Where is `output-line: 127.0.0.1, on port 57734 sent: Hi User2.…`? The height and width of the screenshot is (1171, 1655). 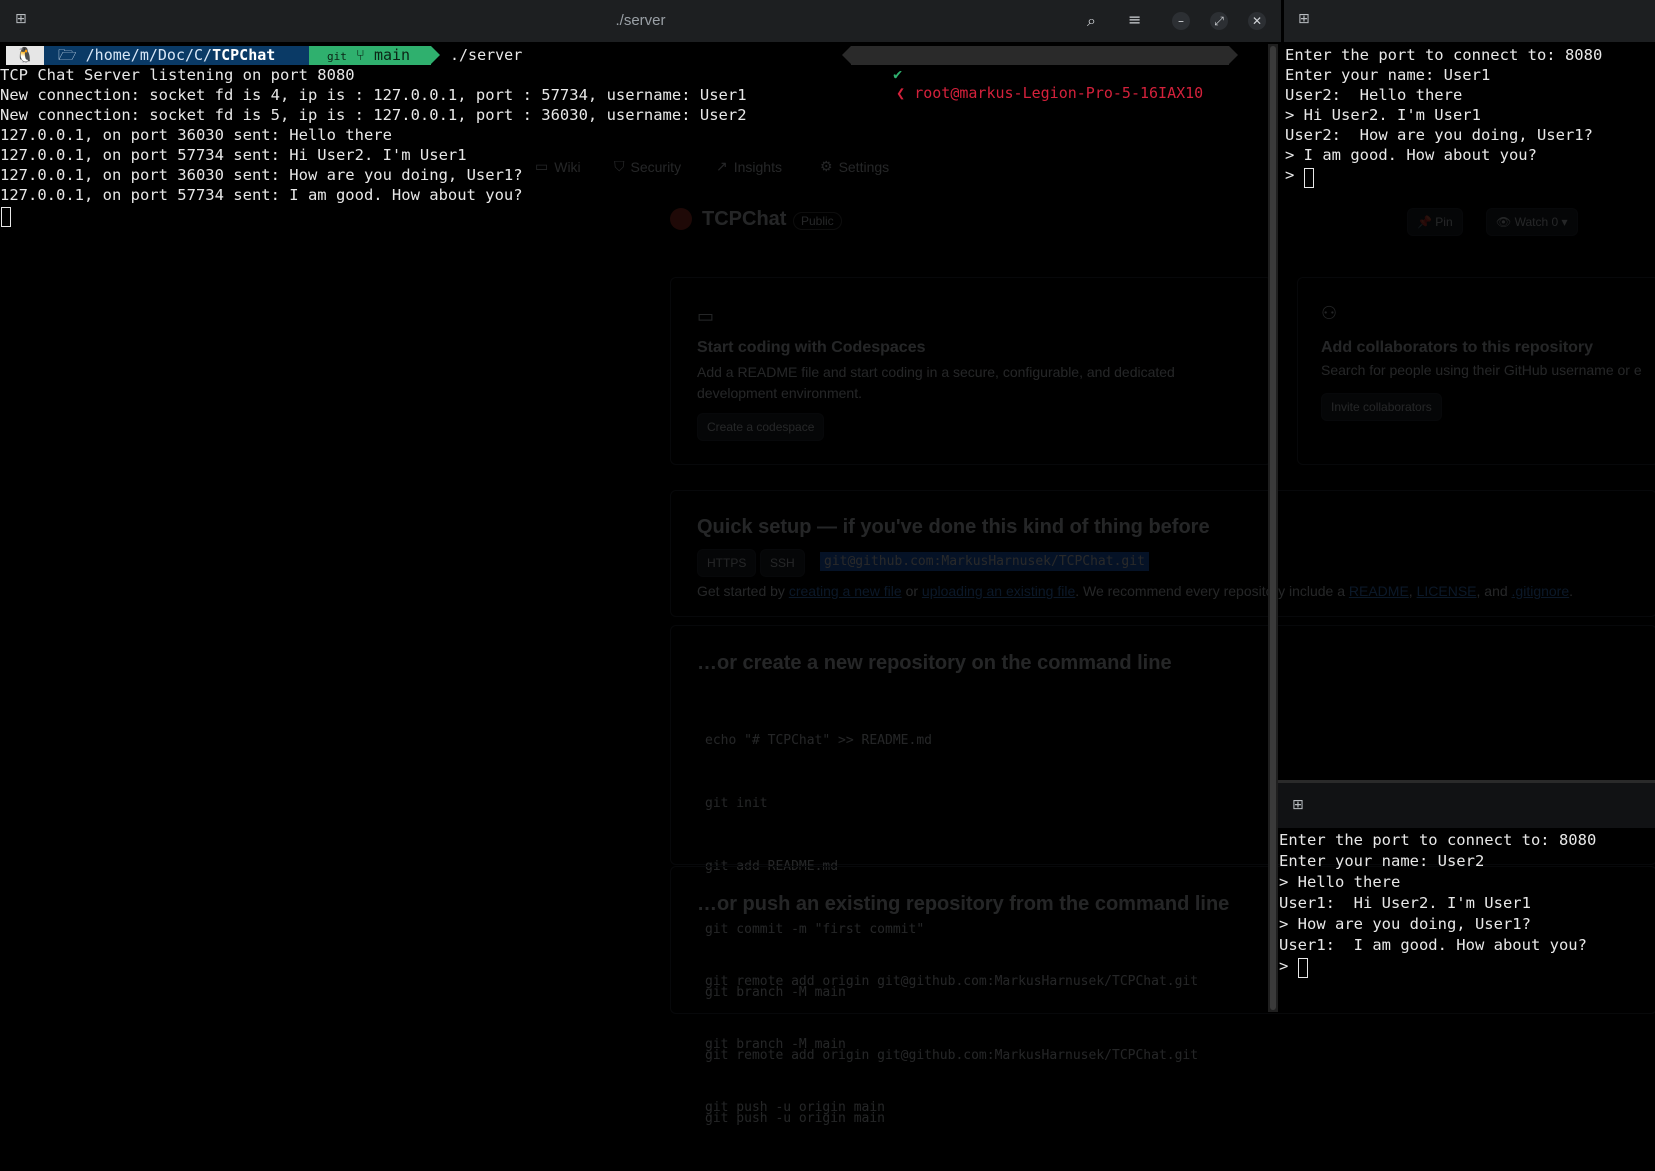
output-line: 127.0.0.1, on port 57734 sent: Hi User2.… is located at coordinates (233, 155).